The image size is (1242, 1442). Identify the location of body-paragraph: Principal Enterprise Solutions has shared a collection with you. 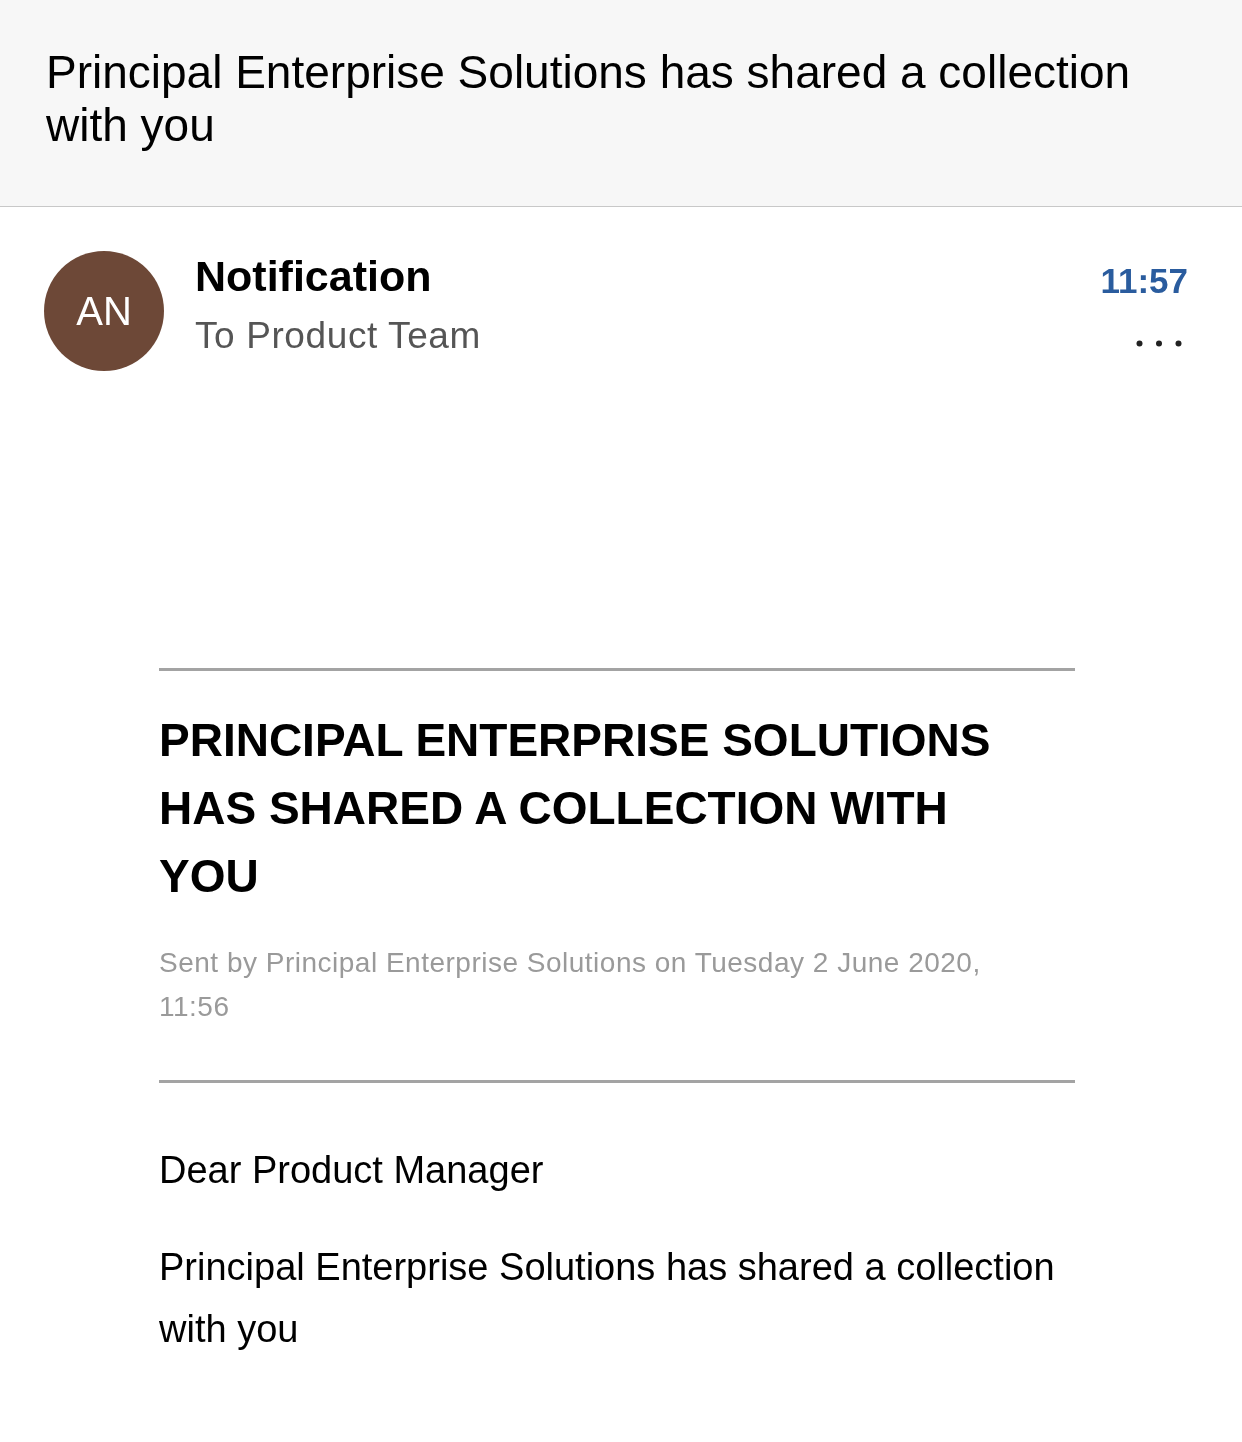
(607, 1298).